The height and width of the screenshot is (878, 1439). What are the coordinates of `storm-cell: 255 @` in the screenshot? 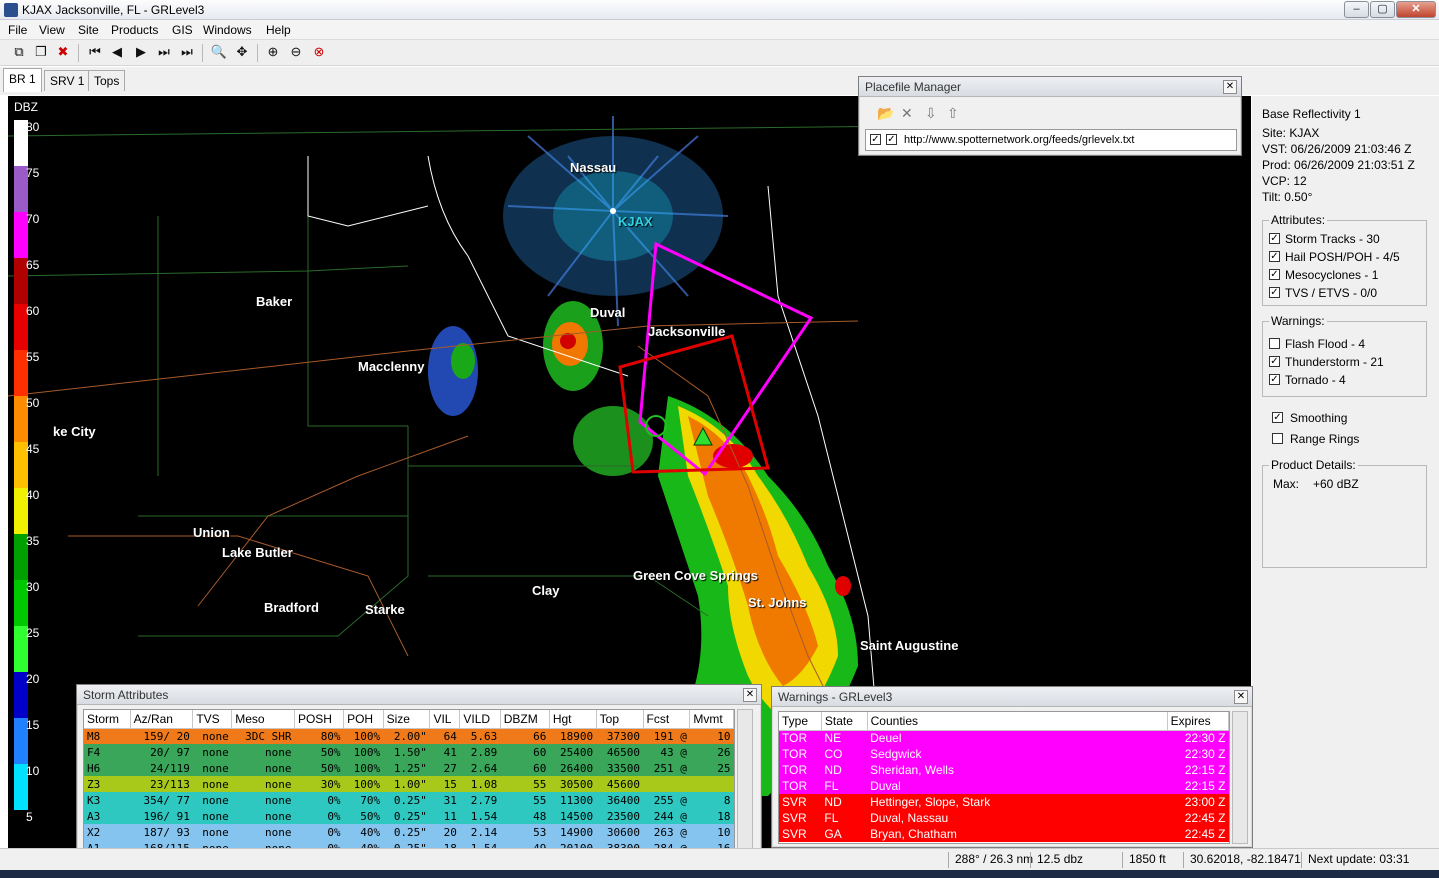 It's located at (670, 800).